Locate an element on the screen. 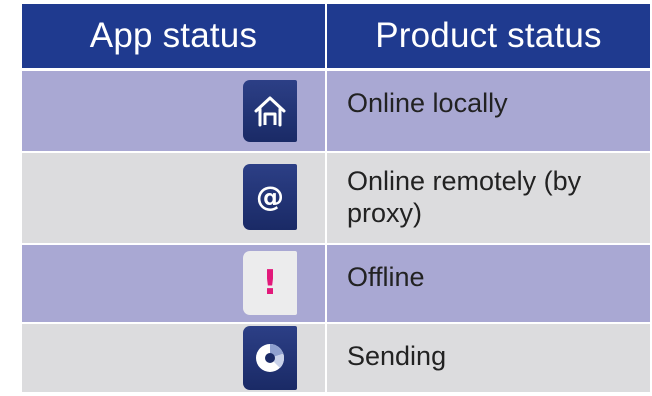  product-status-text: Online locally is located at coordinates (427, 103).